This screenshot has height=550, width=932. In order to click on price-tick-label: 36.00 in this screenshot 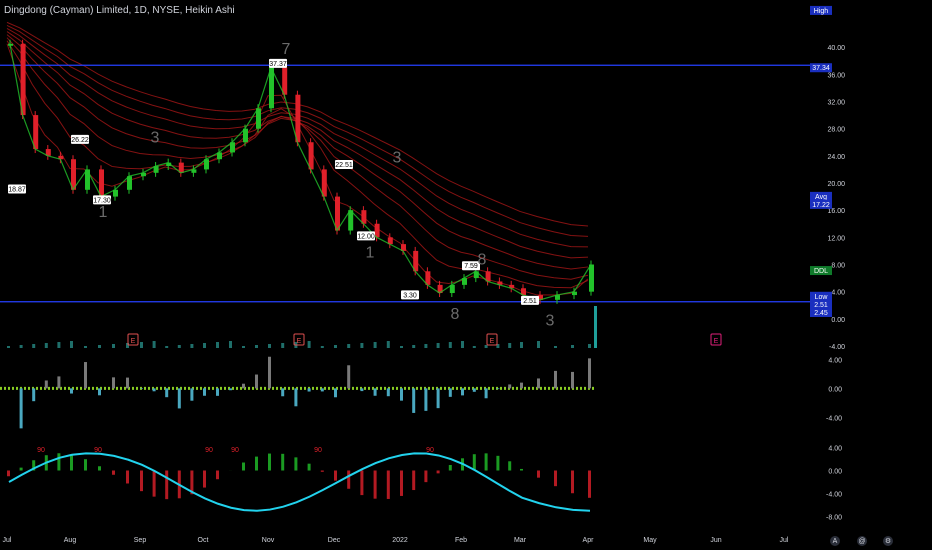, I will do `click(836, 75)`.